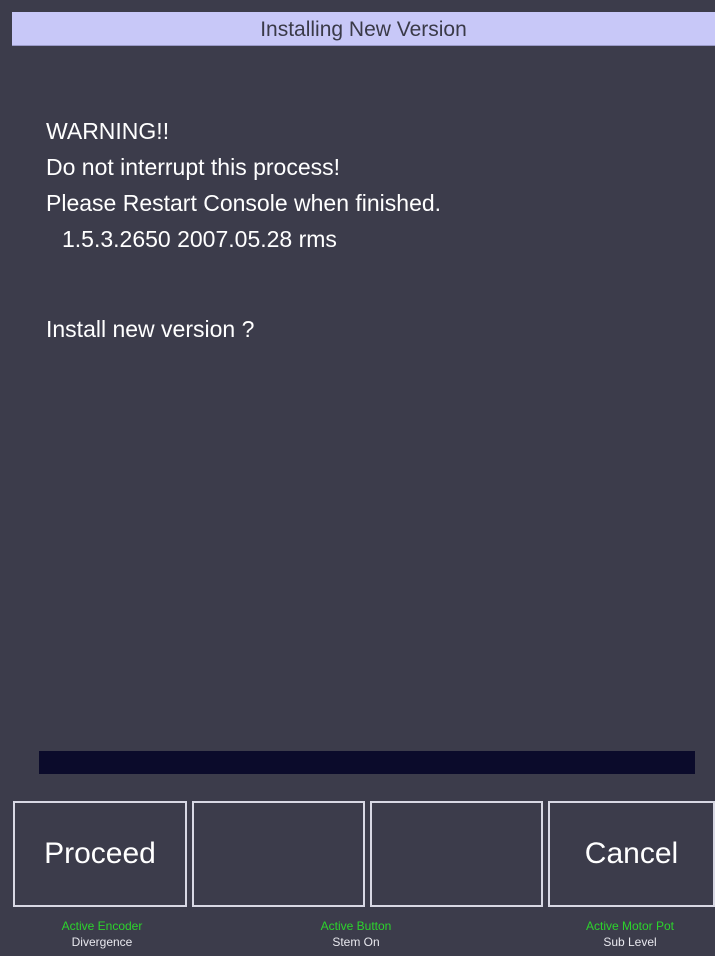 Image resolution: width=715 pixels, height=956 pixels. I want to click on install-progress-bar, so click(367, 762).